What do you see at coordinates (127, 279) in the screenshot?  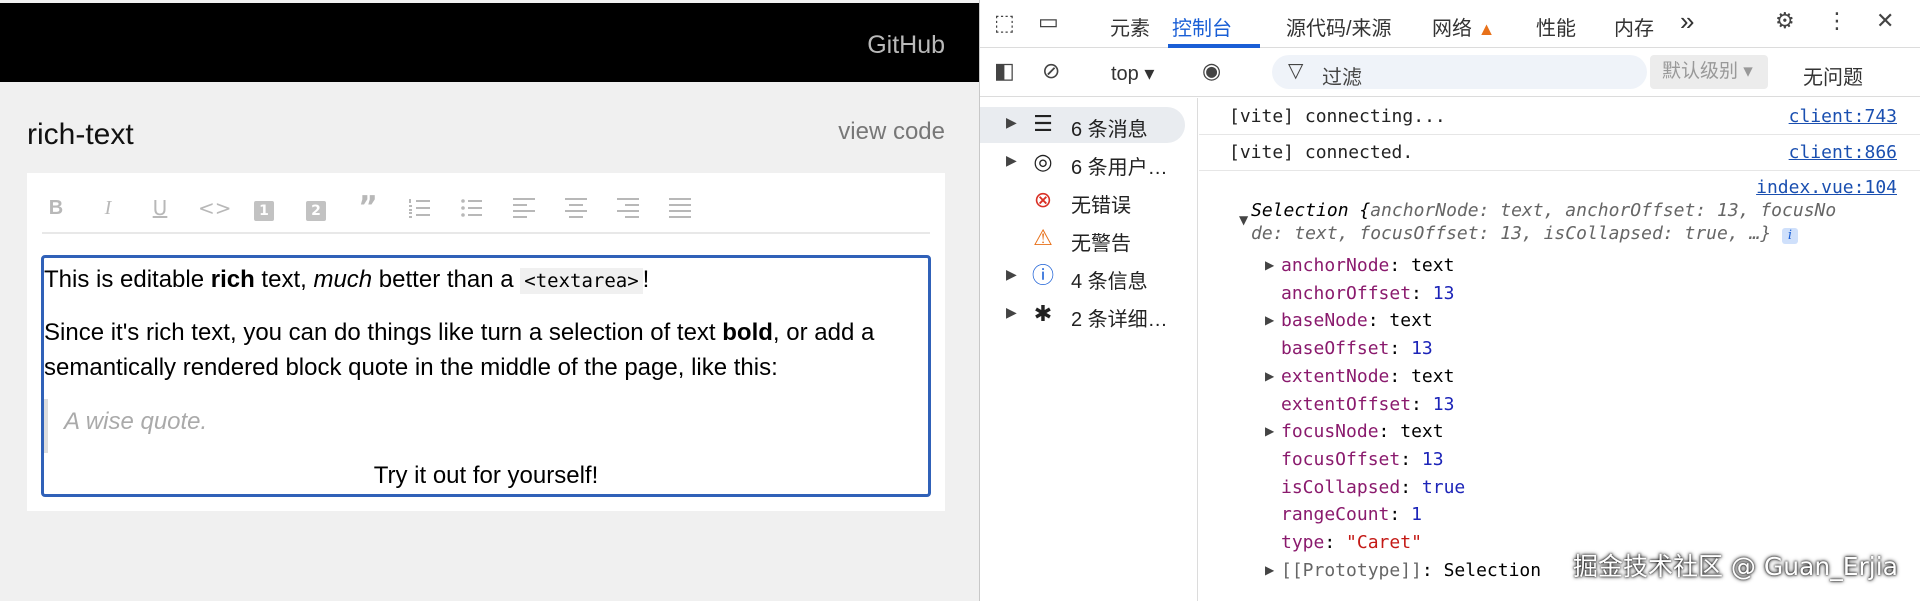 I see `text-run: This is editable` at bounding box center [127, 279].